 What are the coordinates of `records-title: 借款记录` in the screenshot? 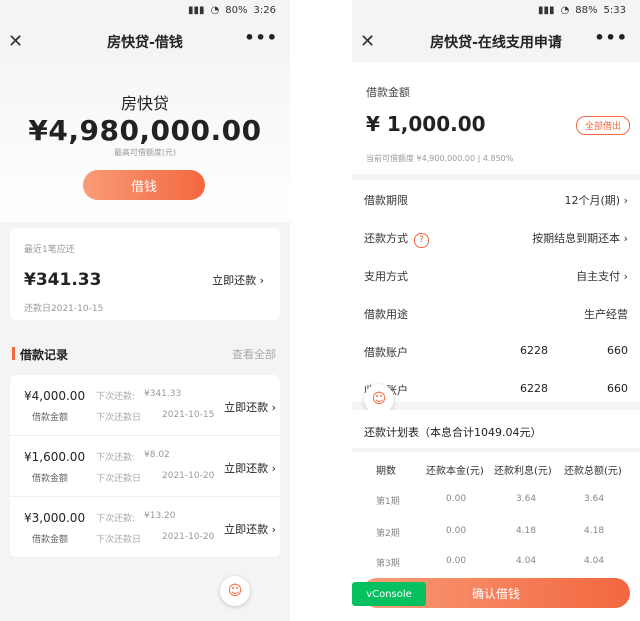 It's located at (44, 355).